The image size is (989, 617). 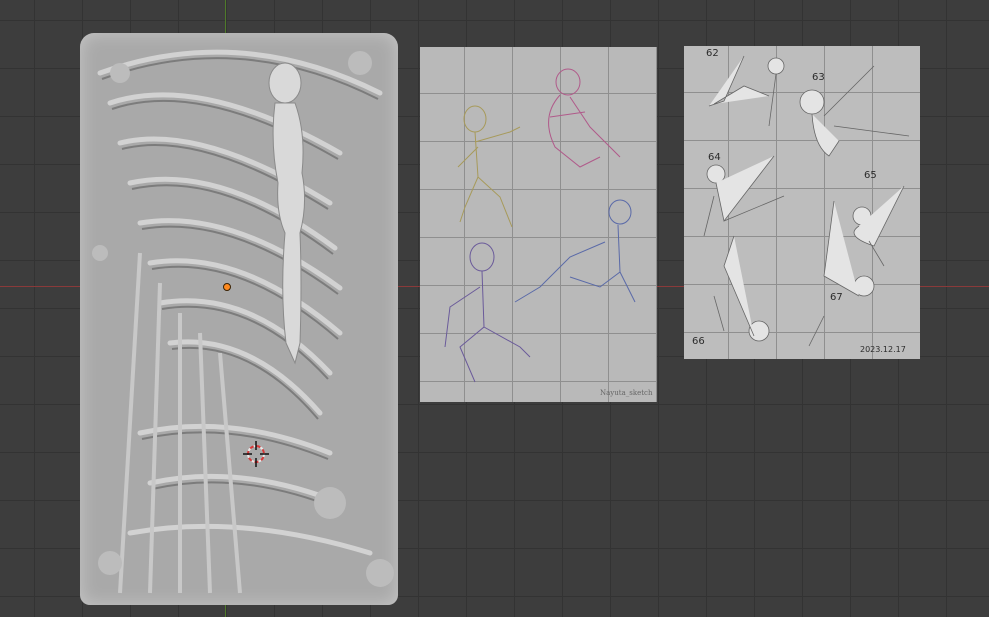 I want to click on pose-number-67: 67, so click(x=836, y=297).